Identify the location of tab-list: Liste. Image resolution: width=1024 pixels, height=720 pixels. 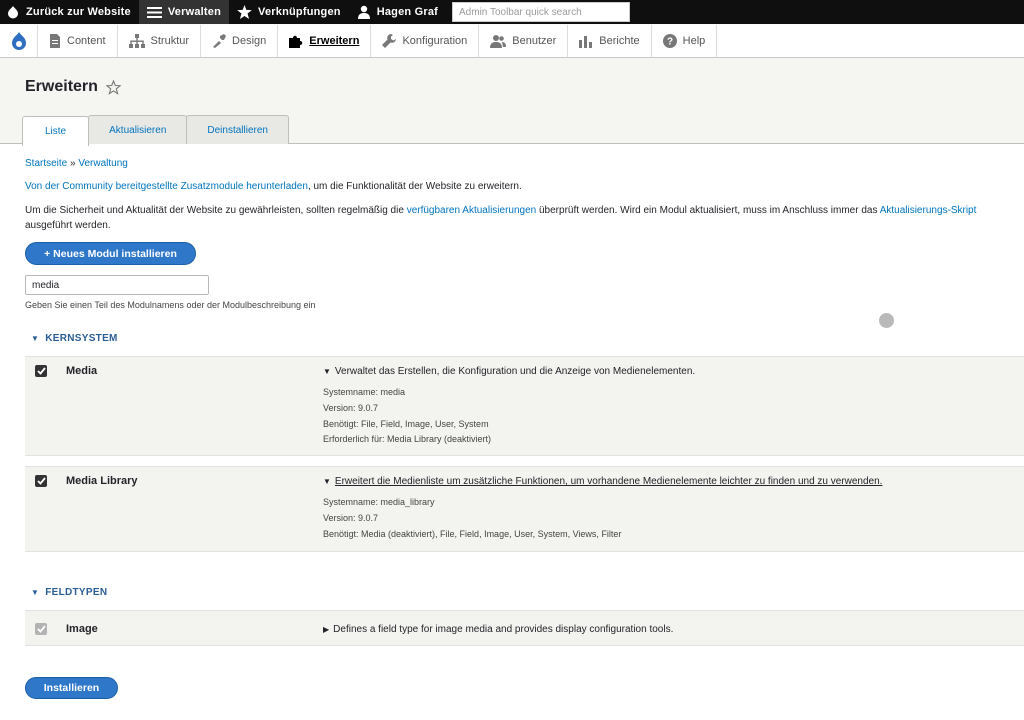
(56, 131).